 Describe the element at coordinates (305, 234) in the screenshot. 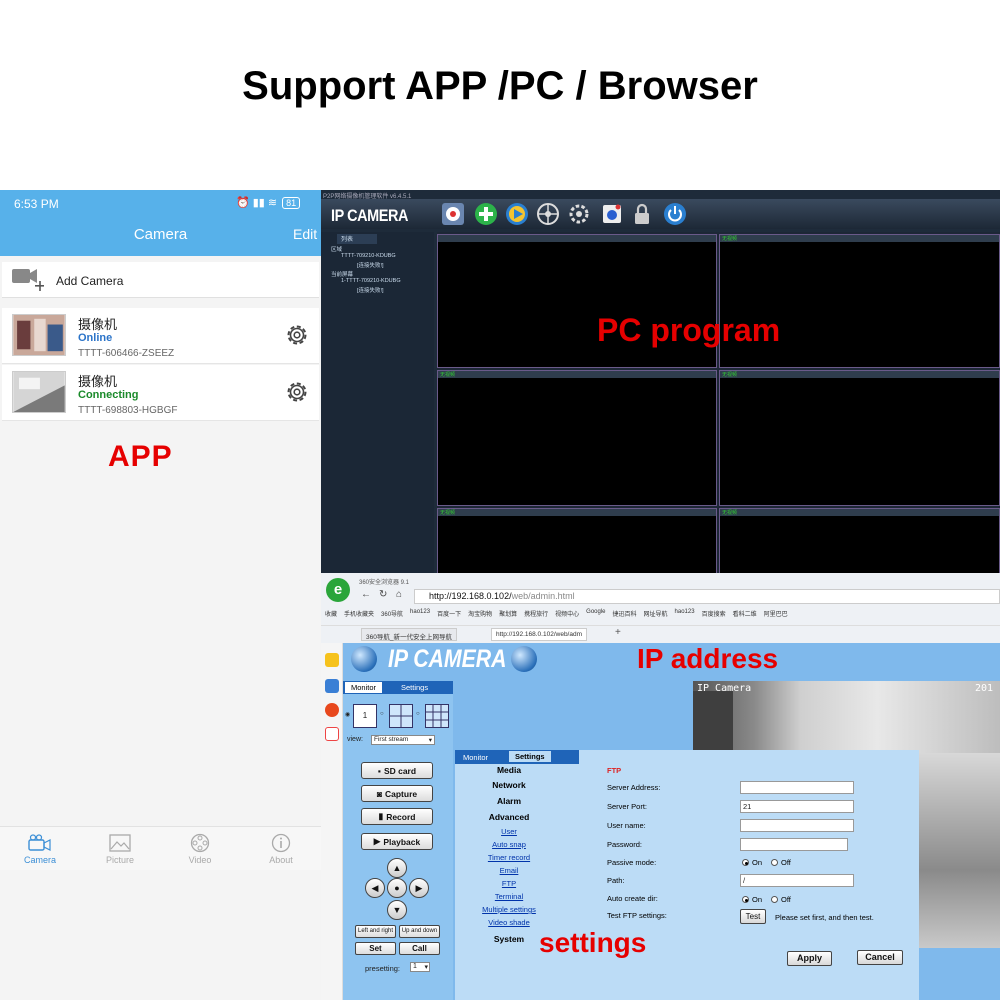

I see `edit-button: Edit` at that location.